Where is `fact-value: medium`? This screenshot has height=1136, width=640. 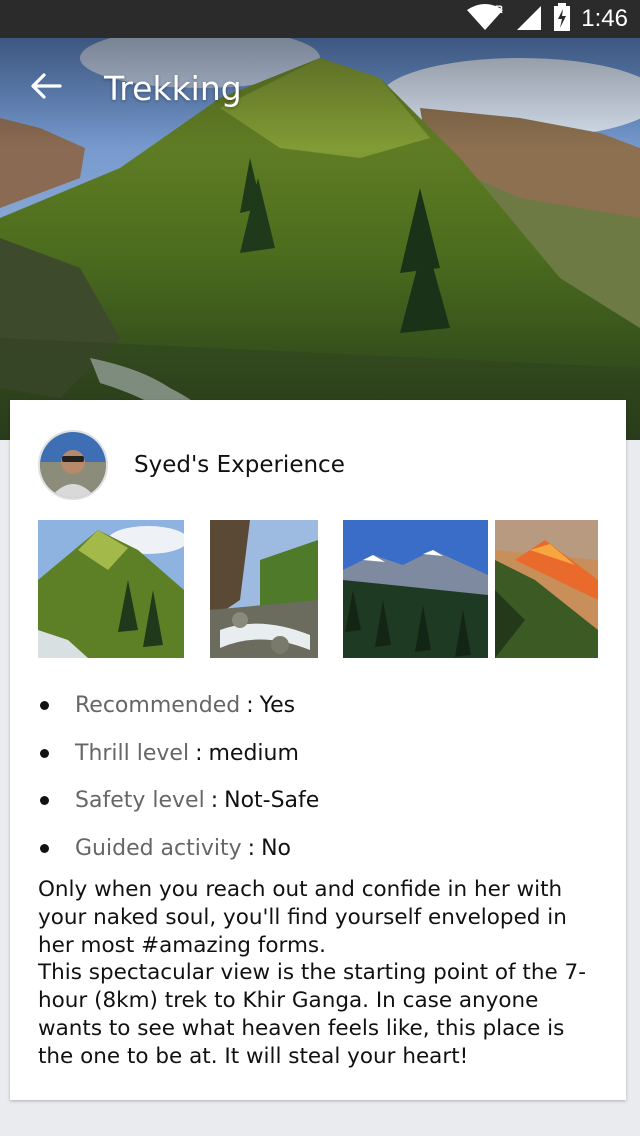 fact-value: medium is located at coordinates (253, 753).